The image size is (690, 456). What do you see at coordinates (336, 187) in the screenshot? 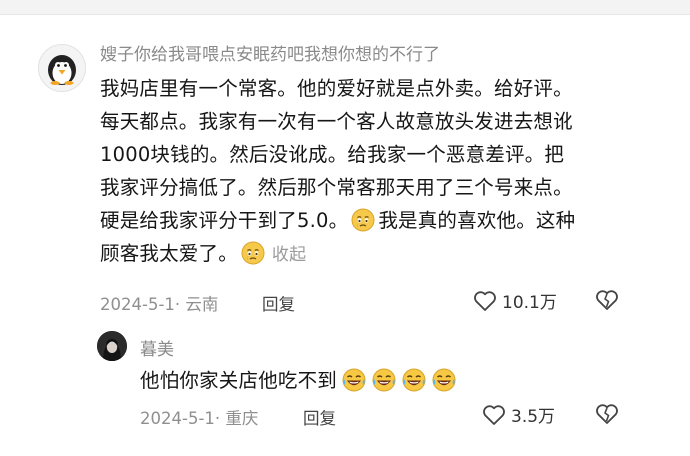
I see `comment-1-line-4: 我家评分搞低了。然后那个常客那天用了三个号来点。` at bounding box center [336, 187].